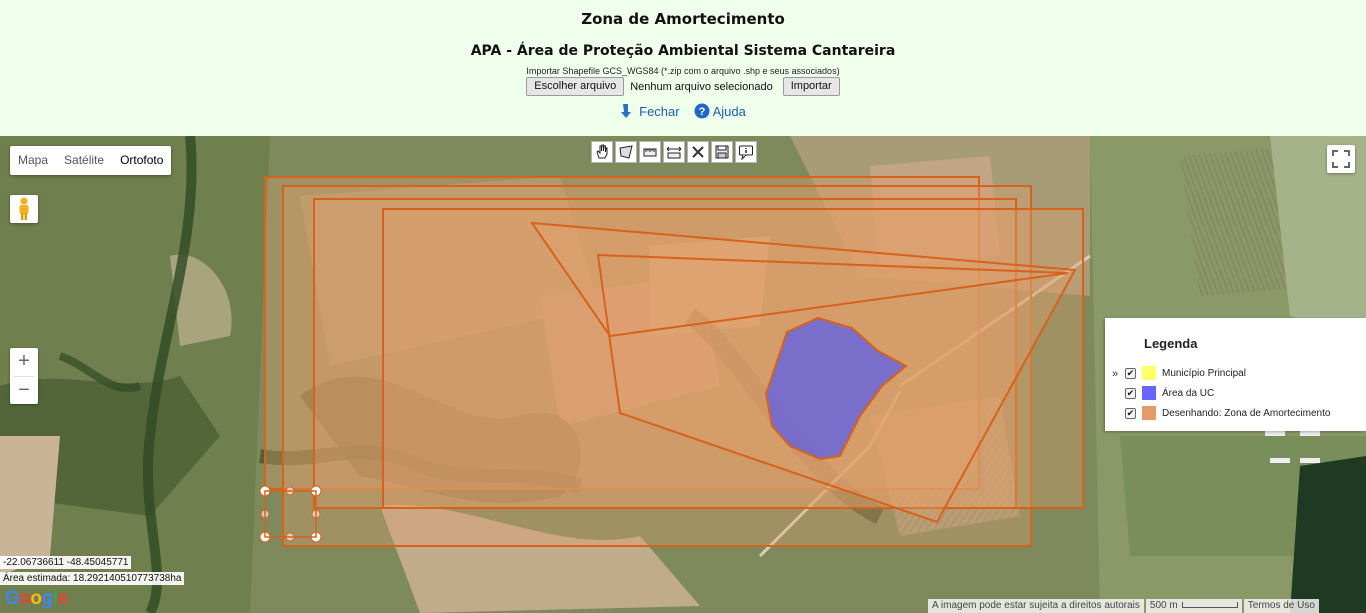  I want to click on map-type-ortofoto: Ortofoto, so click(141, 160).